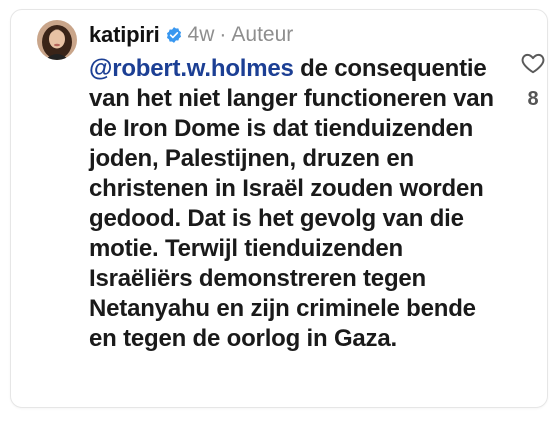 The height and width of the screenshot is (422, 559). What do you see at coordinates (124, 35) in the screenshot?
I see `username: katipiri` at bounding box center [124, 35].